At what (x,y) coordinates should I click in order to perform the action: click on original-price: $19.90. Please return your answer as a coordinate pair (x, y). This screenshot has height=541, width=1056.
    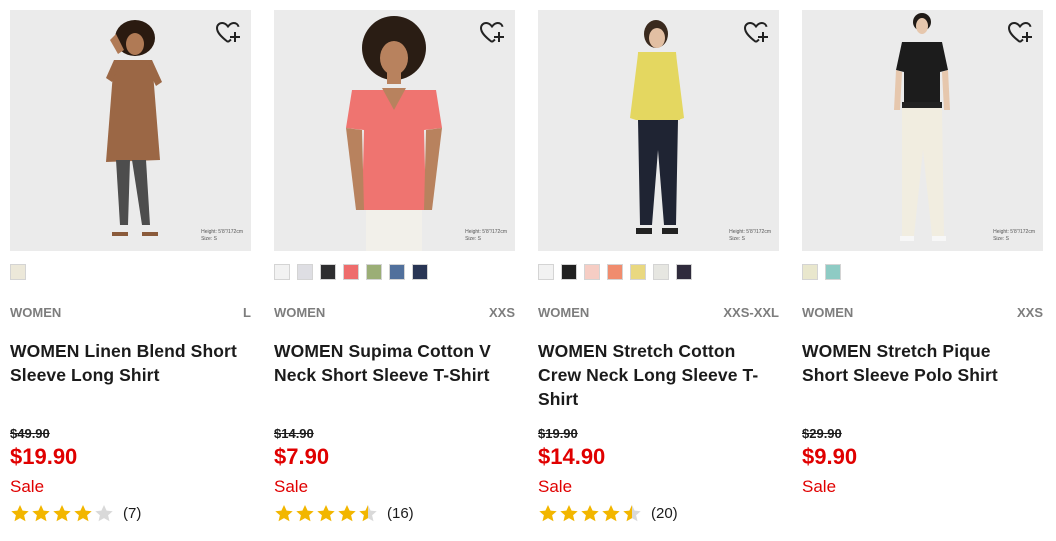
    Looking at the image, I should click on (558, 433).